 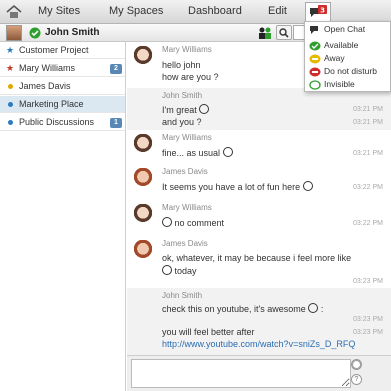 I want to click on sad-face-icon, so click(x=167, y=270).